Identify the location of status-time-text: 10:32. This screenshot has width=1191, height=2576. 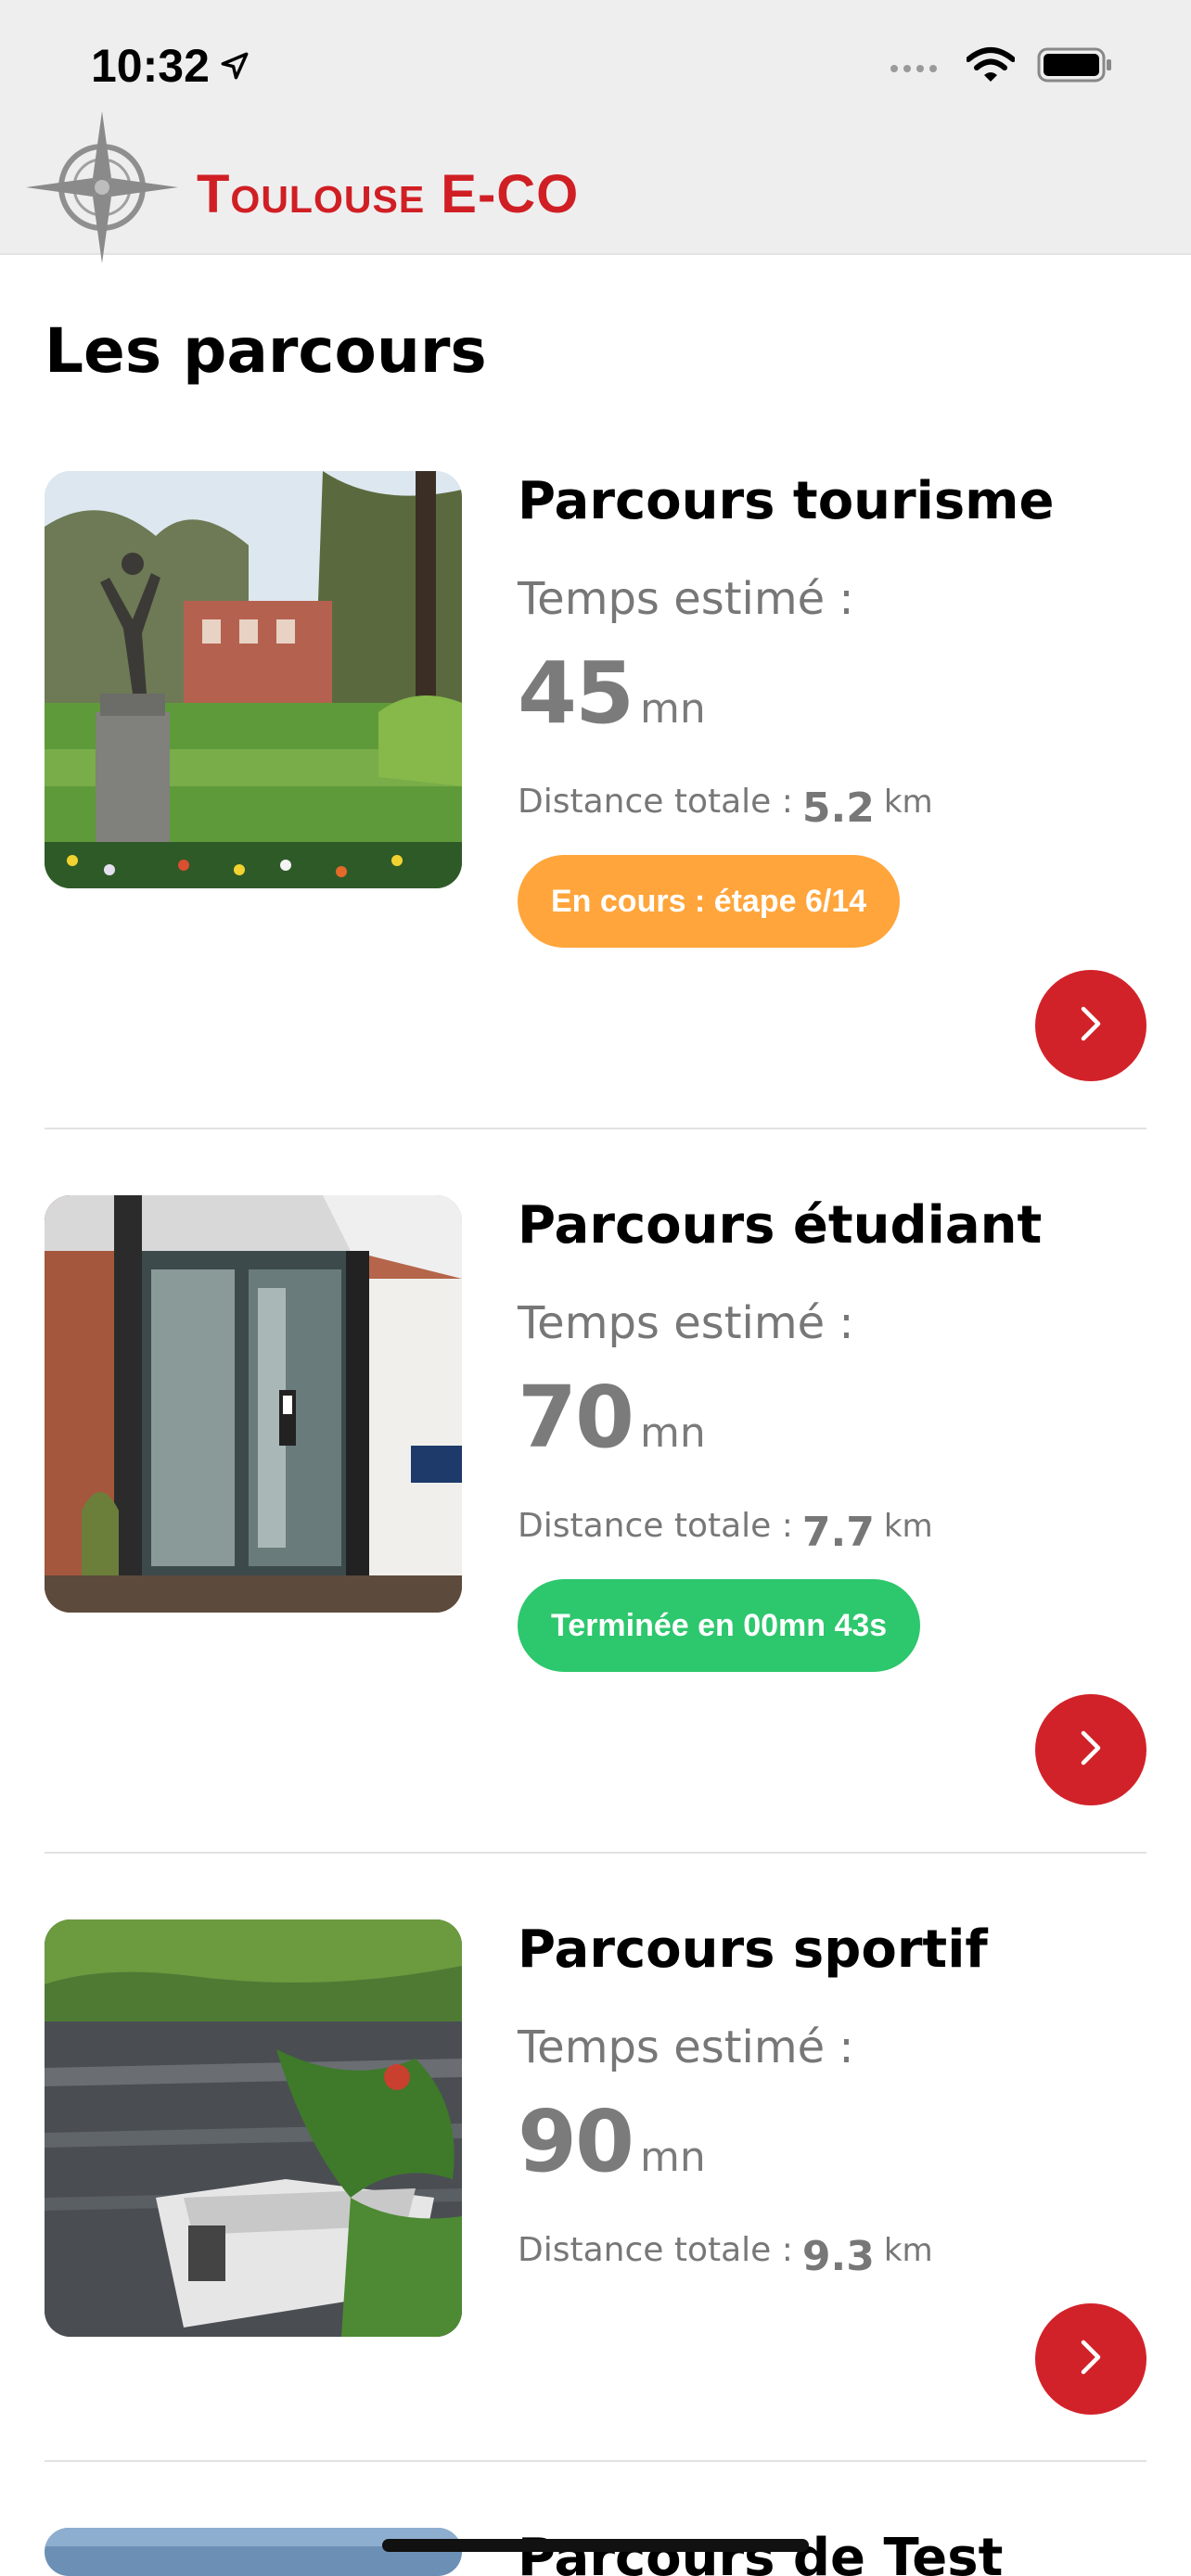
(151, 66).